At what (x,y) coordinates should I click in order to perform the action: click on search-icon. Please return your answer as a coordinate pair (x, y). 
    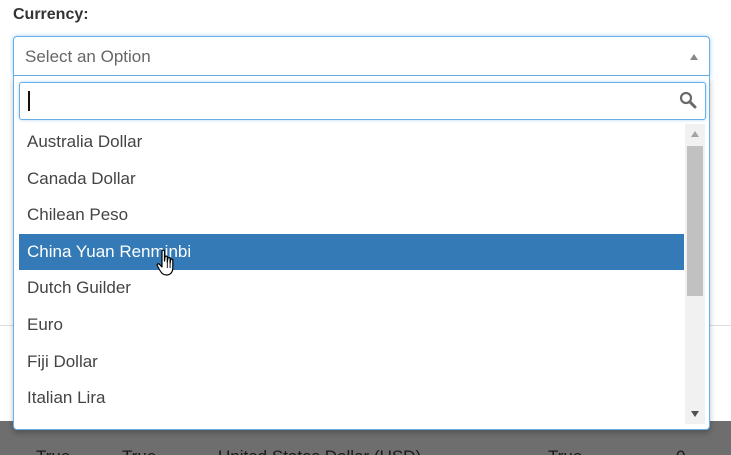
    Looking at the image, I should click on (688, 100).